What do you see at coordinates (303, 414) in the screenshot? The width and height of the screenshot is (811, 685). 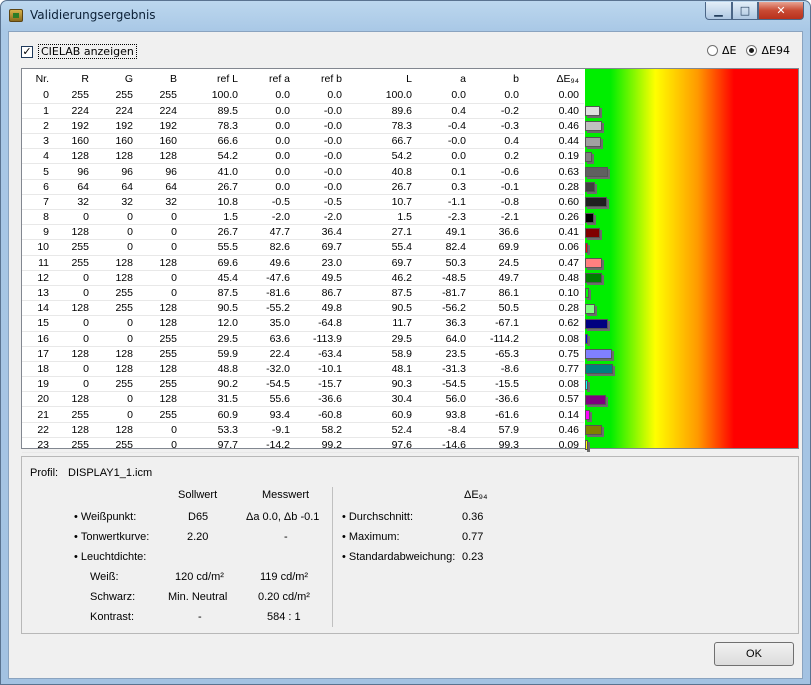 I see `table-row: 21 255 0 255 60.9 93.4 -60.8 60.9 93.8 -61.6 0.14` at bounding box center [303, 414].